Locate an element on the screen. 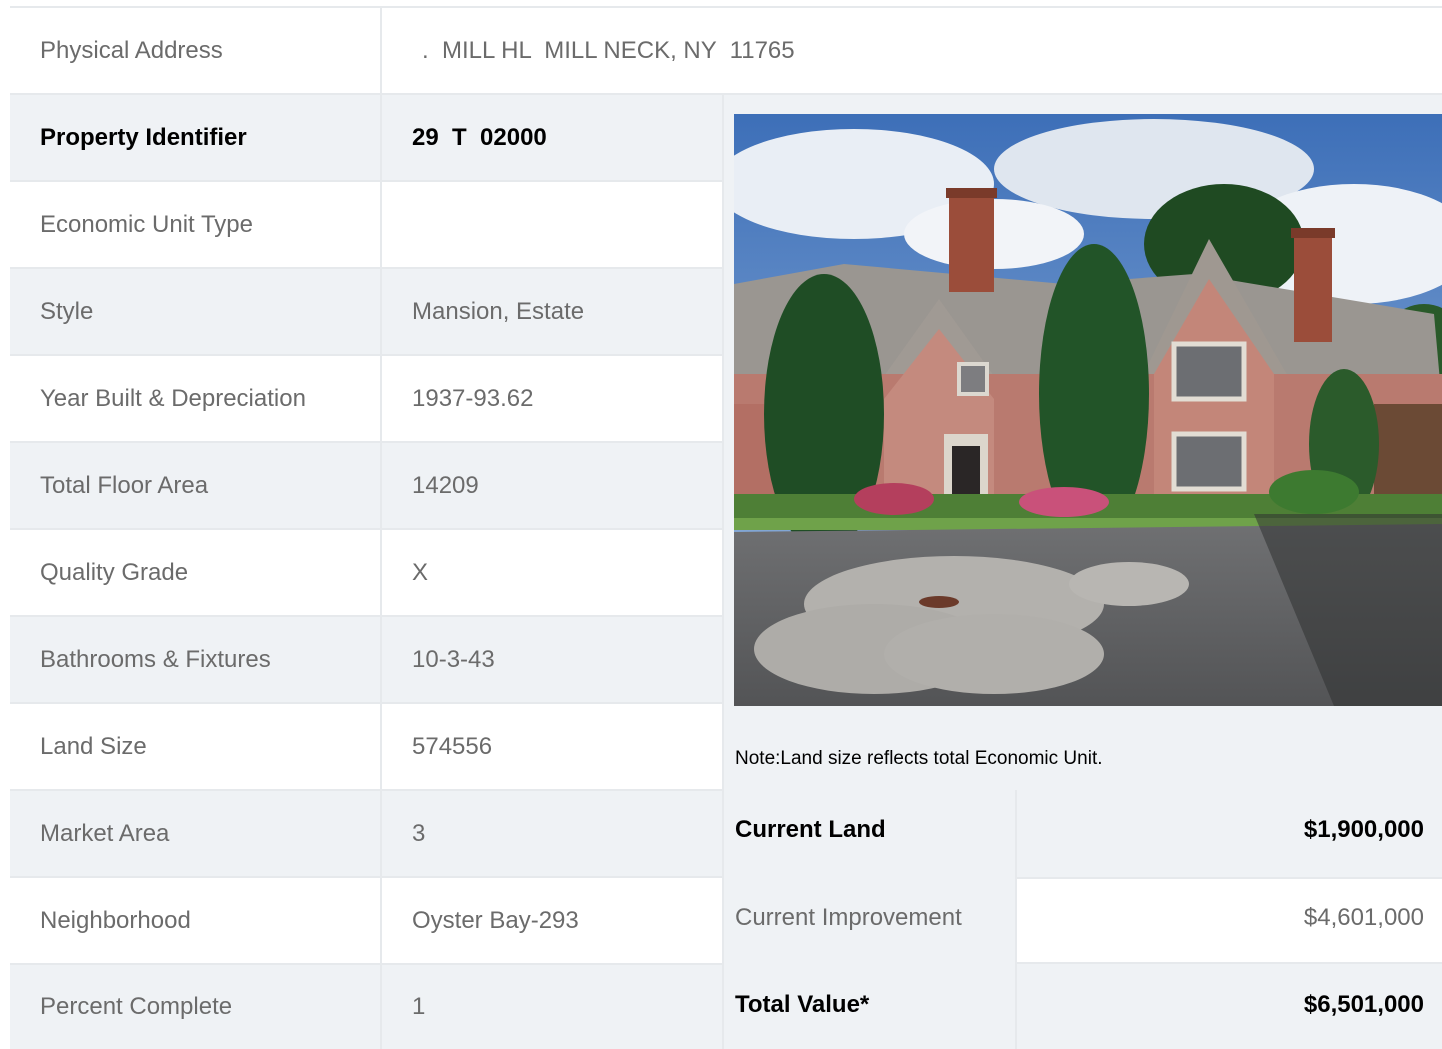 The image size is (1442, 1049). table-row: Style is located at coordinates (195, 311).